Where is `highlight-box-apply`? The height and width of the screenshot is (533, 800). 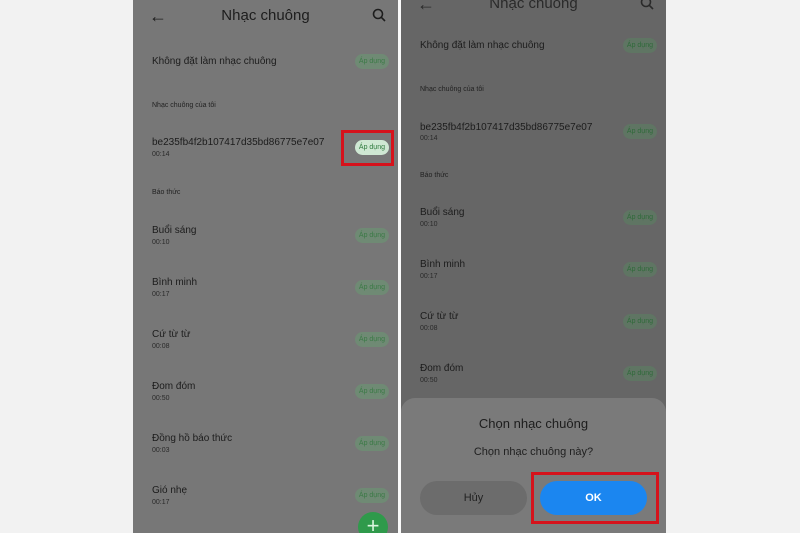 highlight-box-apply is located at coordinates (367, 148).